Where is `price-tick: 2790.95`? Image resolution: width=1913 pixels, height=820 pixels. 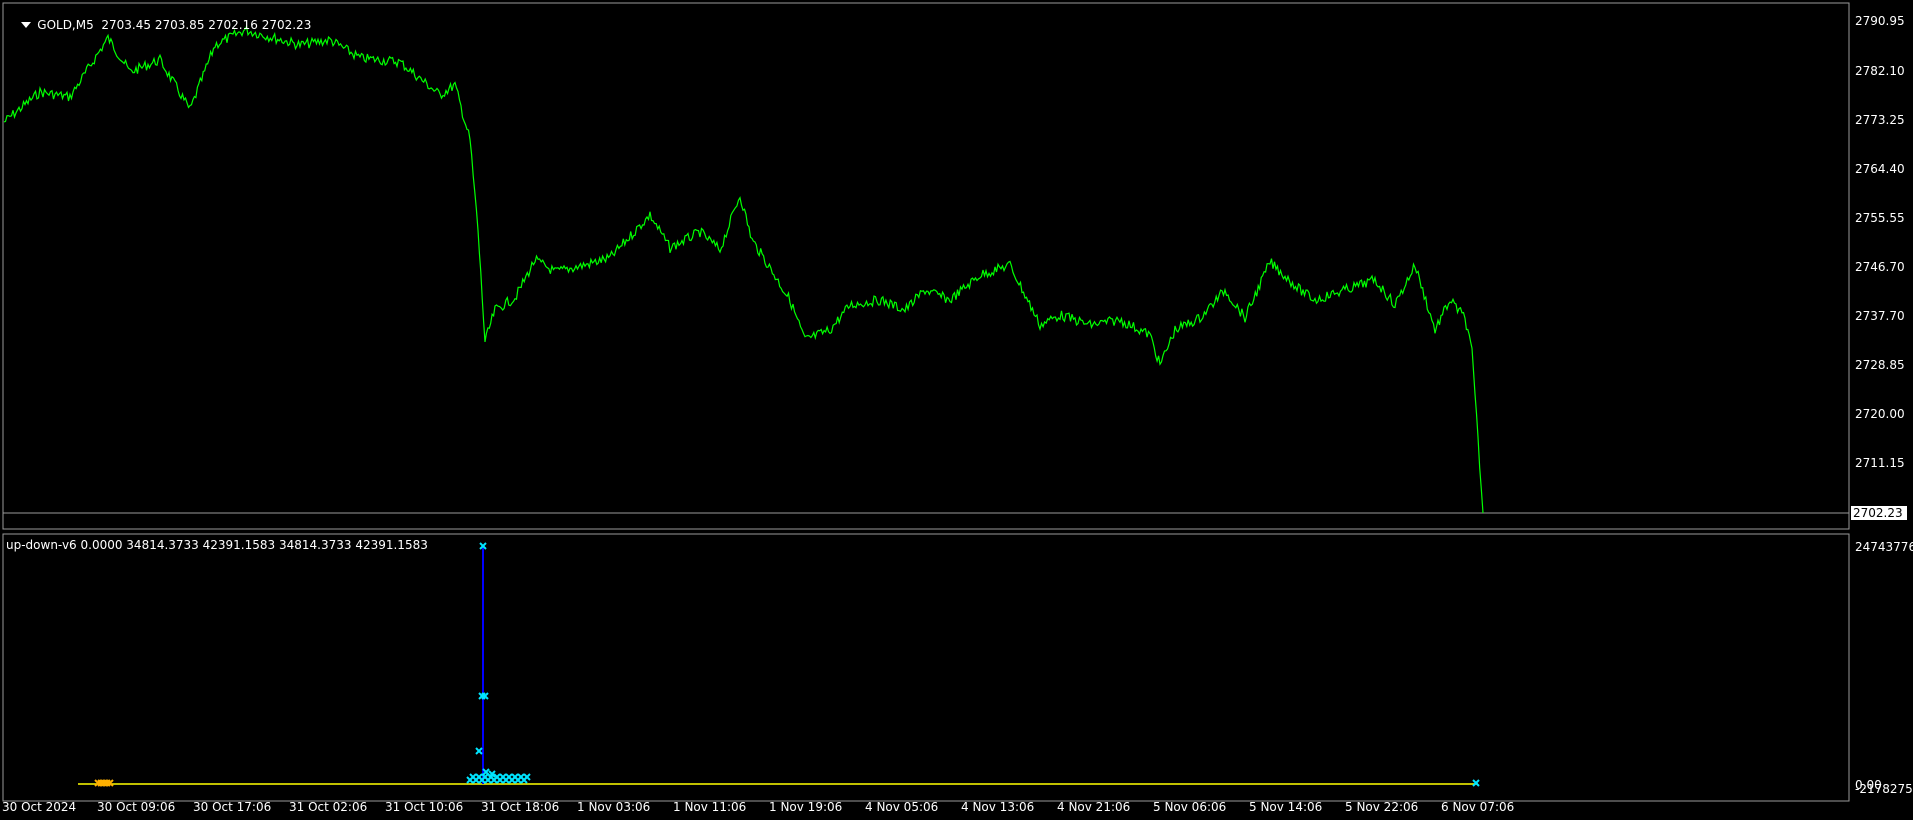 price-tick: 2790.95 is located at coordinates (1880, 21).